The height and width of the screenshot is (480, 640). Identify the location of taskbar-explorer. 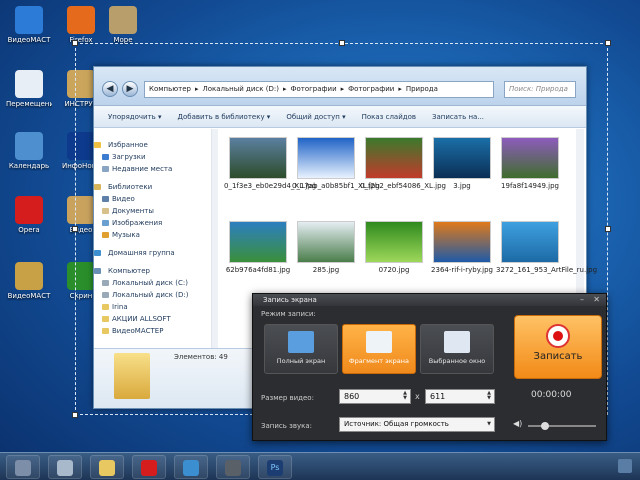
(107, 467).